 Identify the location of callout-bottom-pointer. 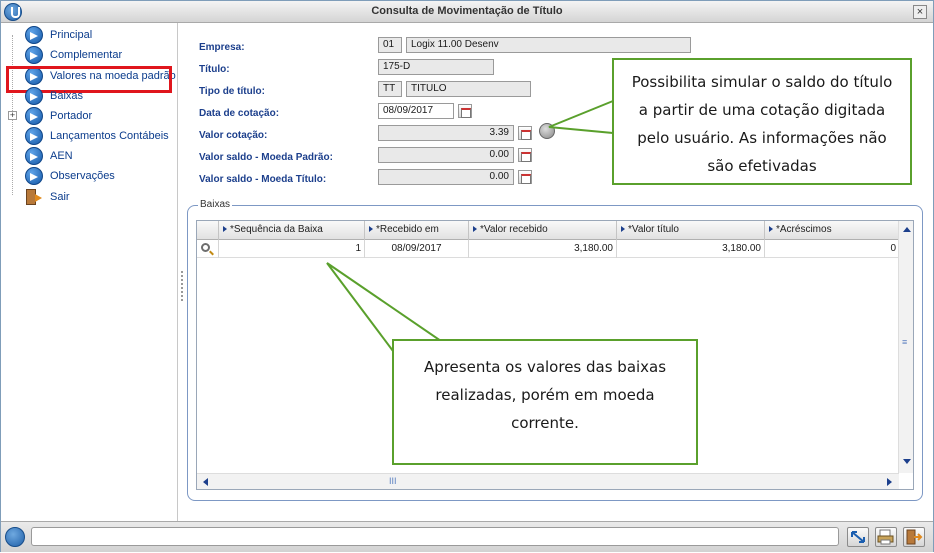
(385, 307).